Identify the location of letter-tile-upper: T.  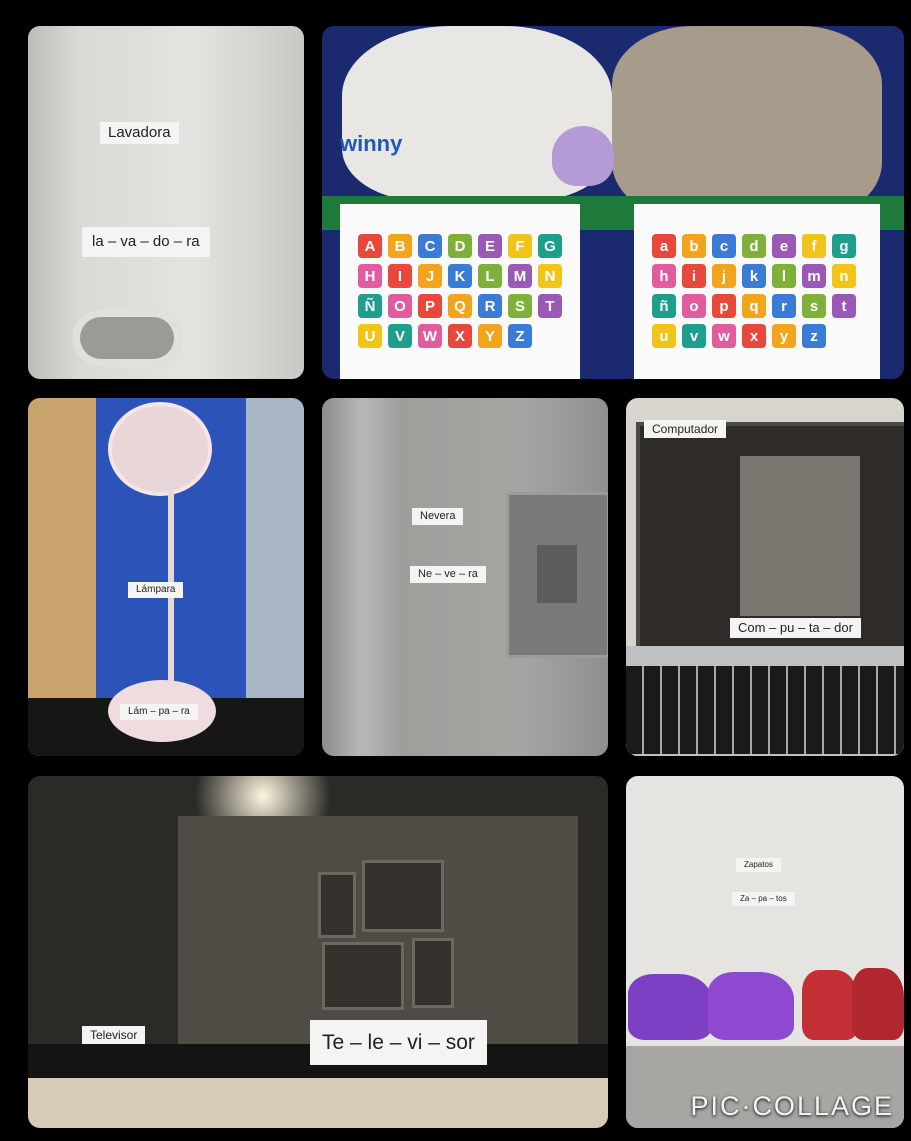
(550, 306).